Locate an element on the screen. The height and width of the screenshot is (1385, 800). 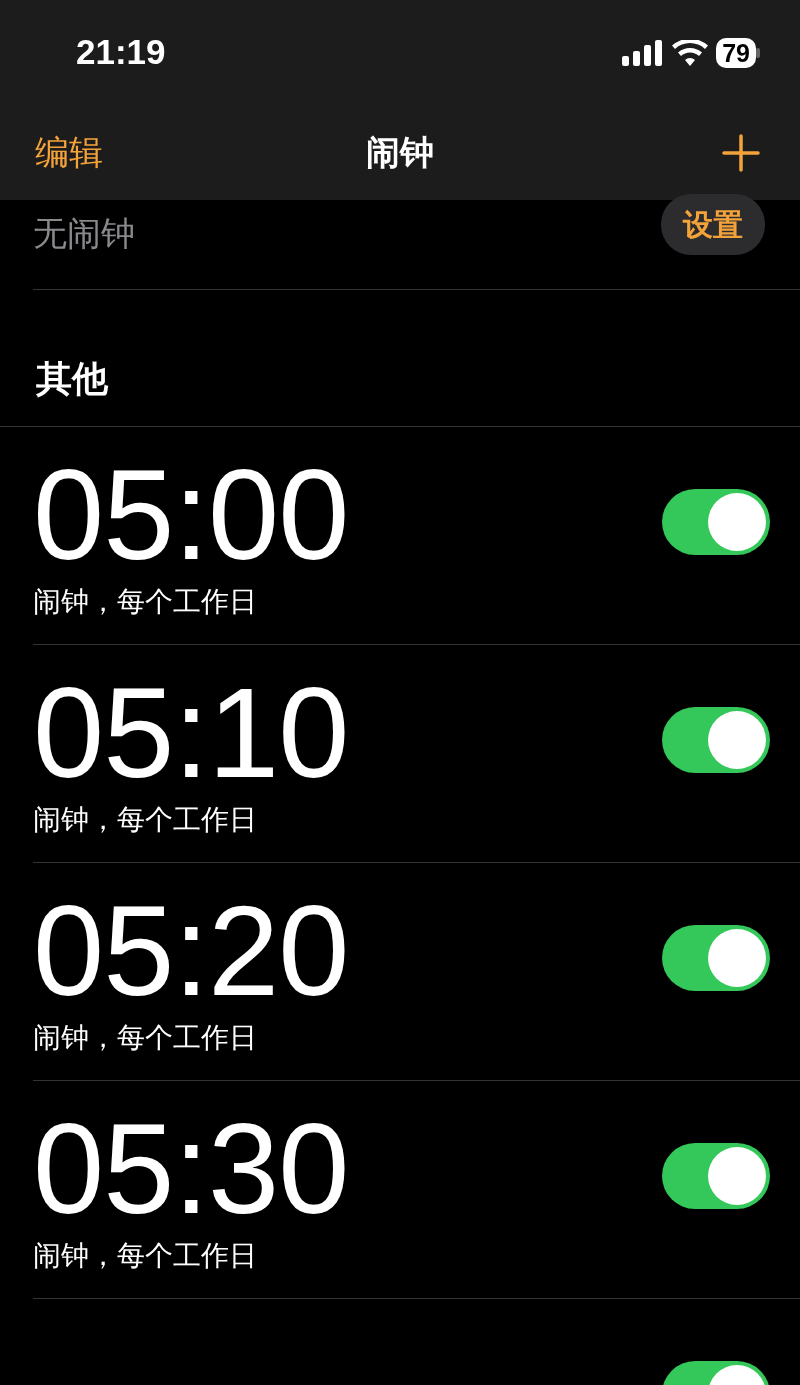
no-alarm-label: 无闹钟 is located at coordinates (84, 233).